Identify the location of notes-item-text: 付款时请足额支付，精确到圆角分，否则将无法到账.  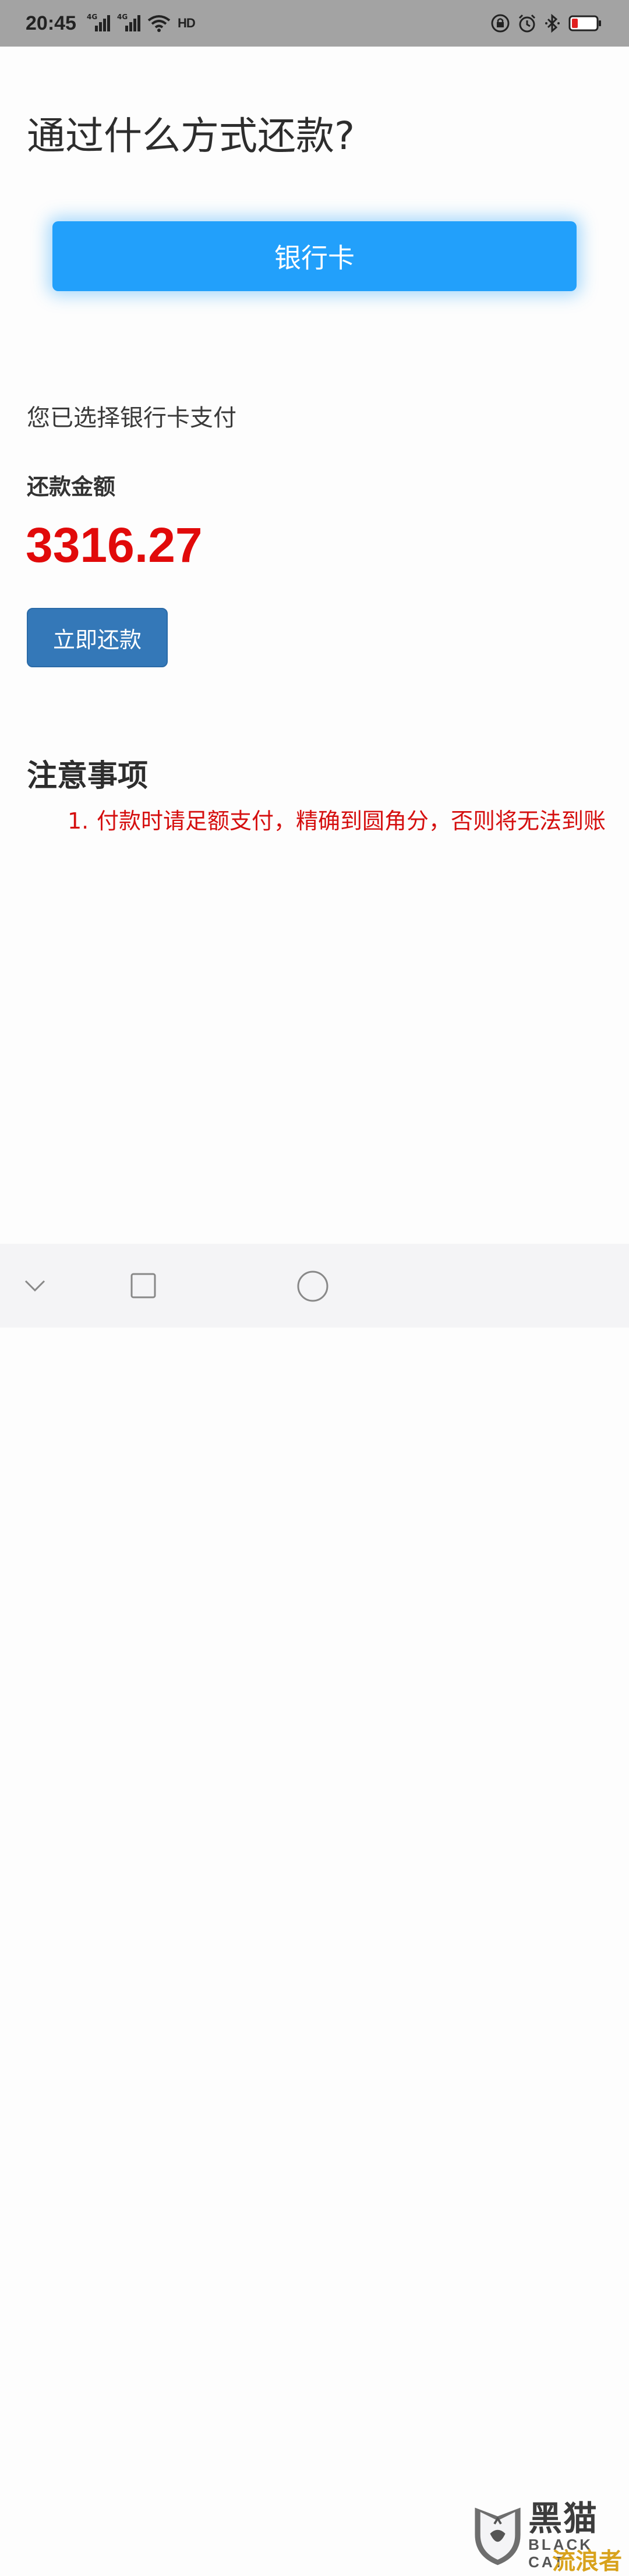
(351, 821).